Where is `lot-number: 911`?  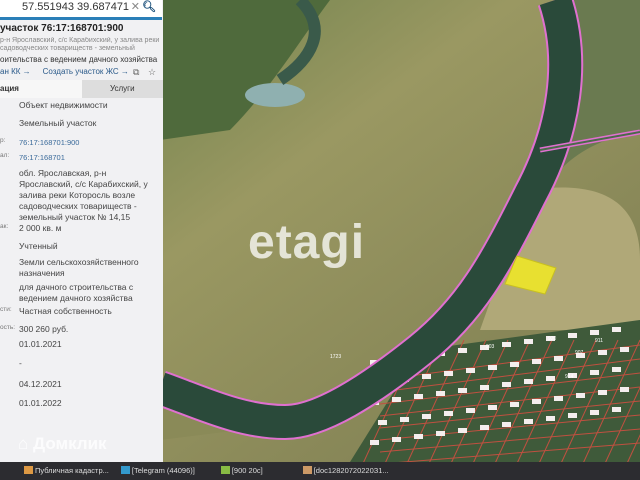 lot-number: 911 is located at coordinates (599, 341).